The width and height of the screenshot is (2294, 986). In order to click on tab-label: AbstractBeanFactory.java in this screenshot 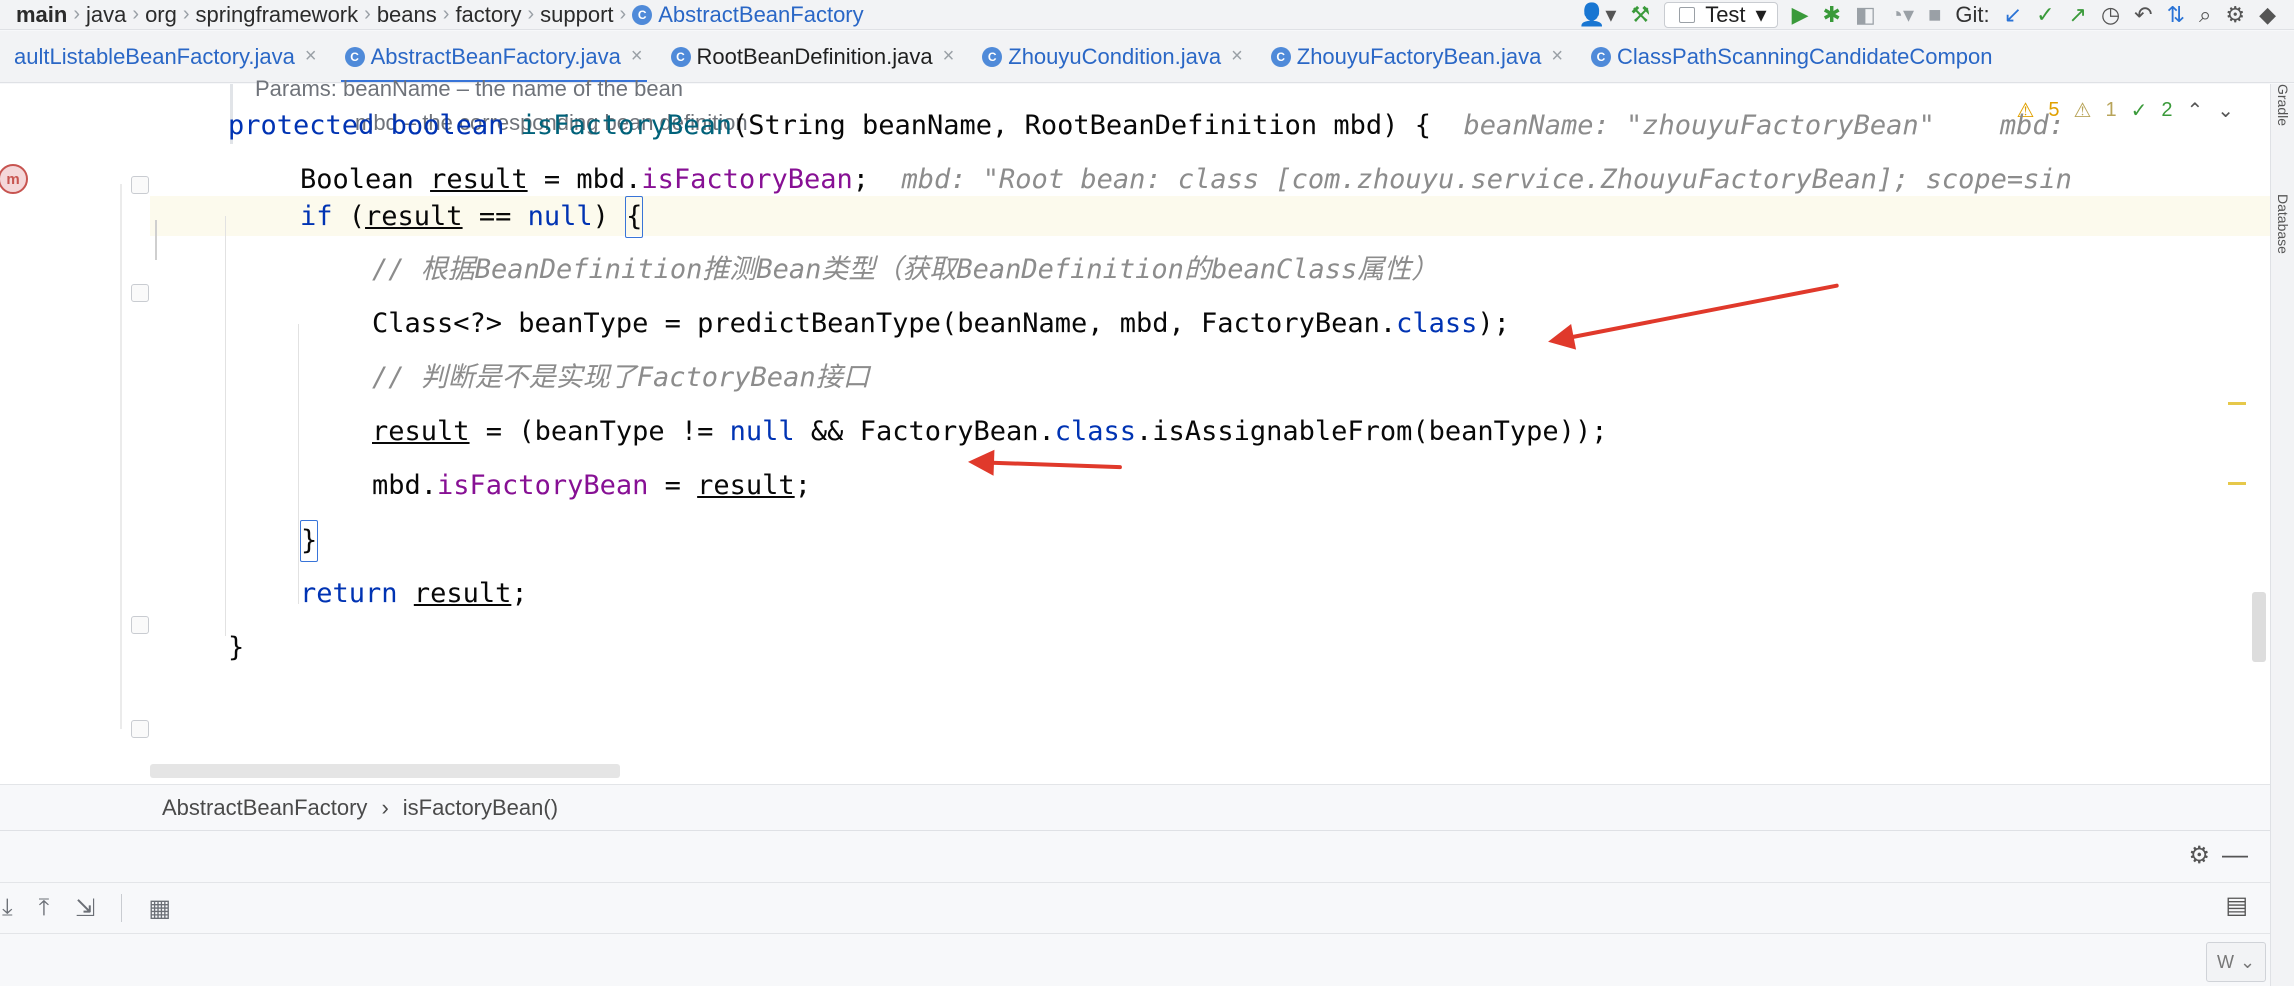, I will do `click(495, 56)`.